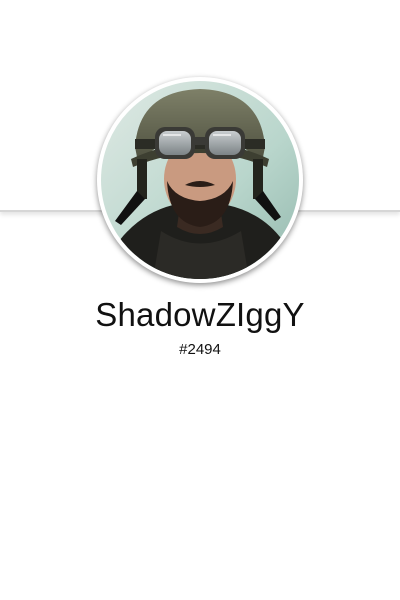  I want to click on user-discriminator: #2494, so click(200, 349).